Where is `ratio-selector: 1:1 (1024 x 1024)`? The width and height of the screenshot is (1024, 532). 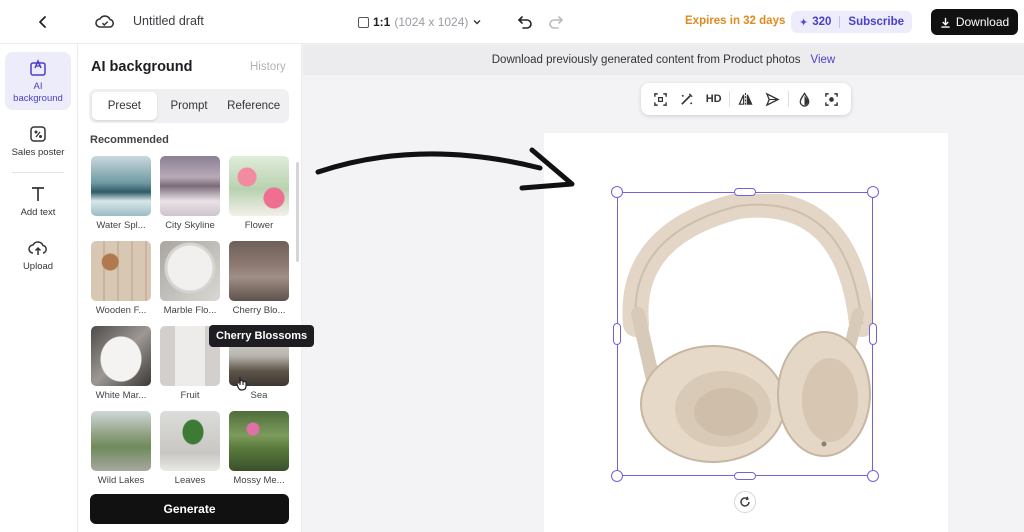 ratio-selector: 1:1 (1024 x 1024) is located at coordinates (420, 22).